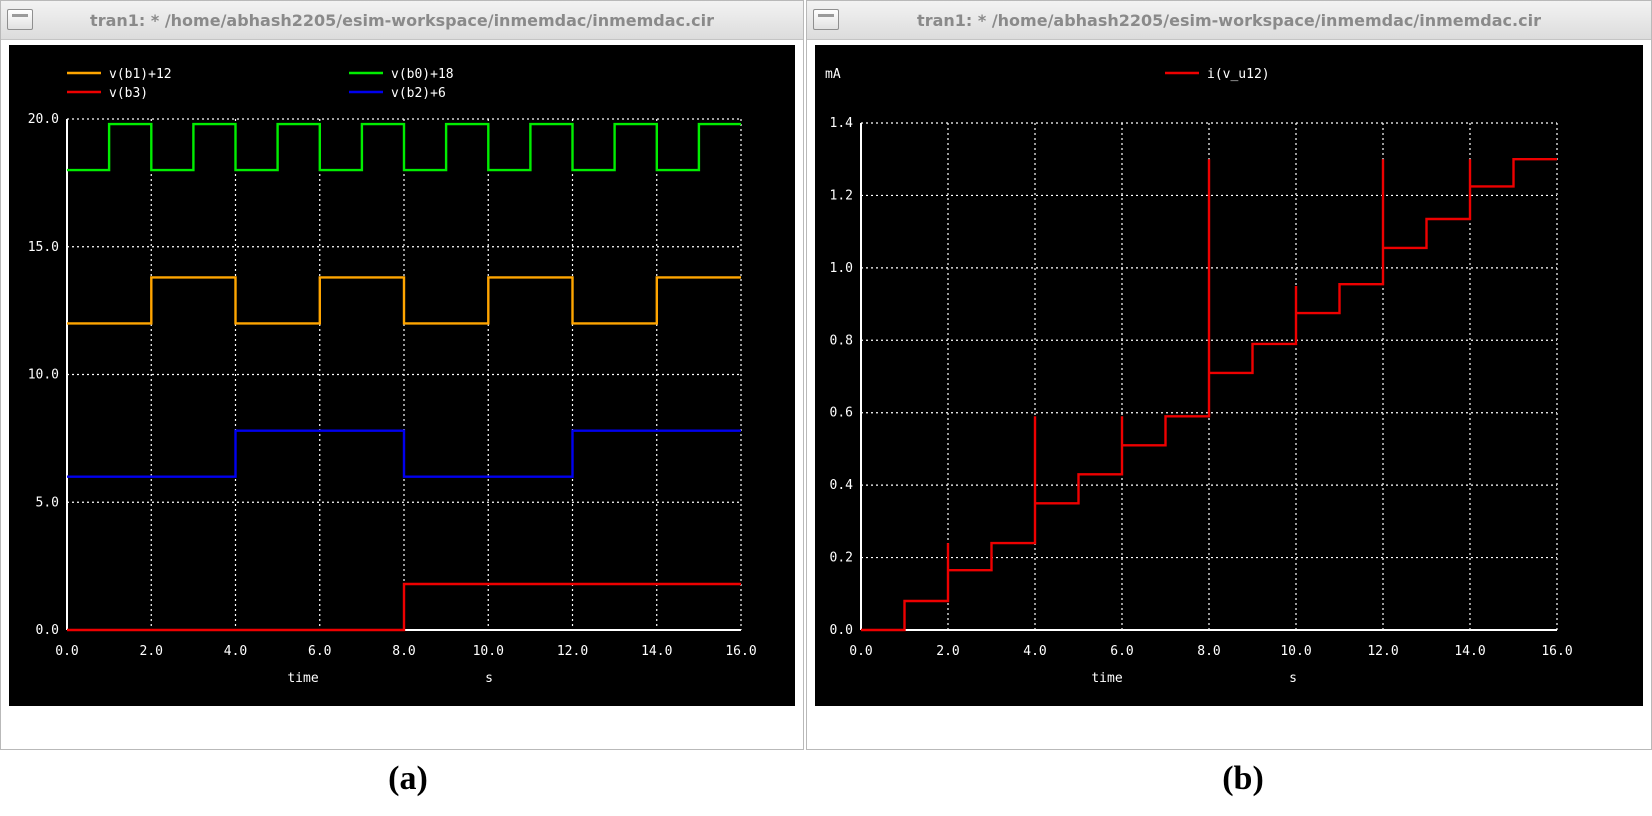  Describe the element at coordinates (841, 413) in the screenshot. I see `y-tick-label: 0.6` at that location.